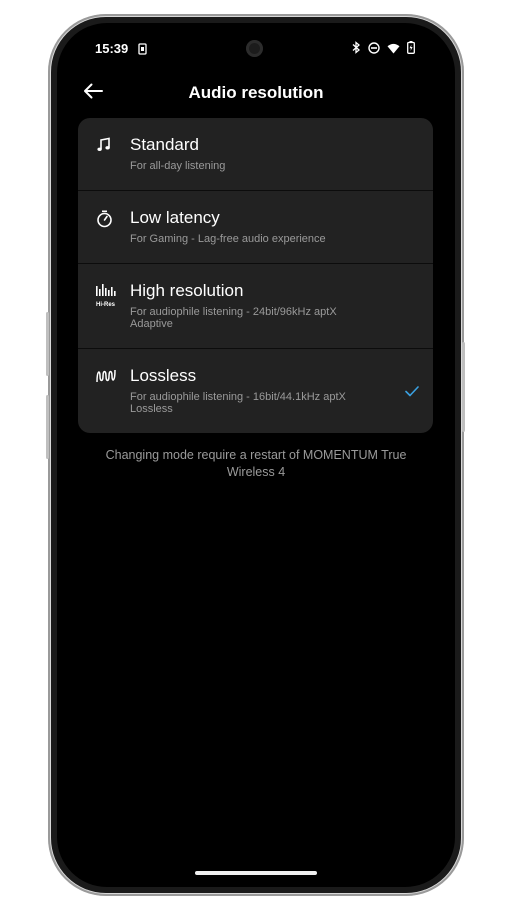  Describe the element at coordinates (163, 375) in the screenshot. I see `option-title: Lossless` at that location.